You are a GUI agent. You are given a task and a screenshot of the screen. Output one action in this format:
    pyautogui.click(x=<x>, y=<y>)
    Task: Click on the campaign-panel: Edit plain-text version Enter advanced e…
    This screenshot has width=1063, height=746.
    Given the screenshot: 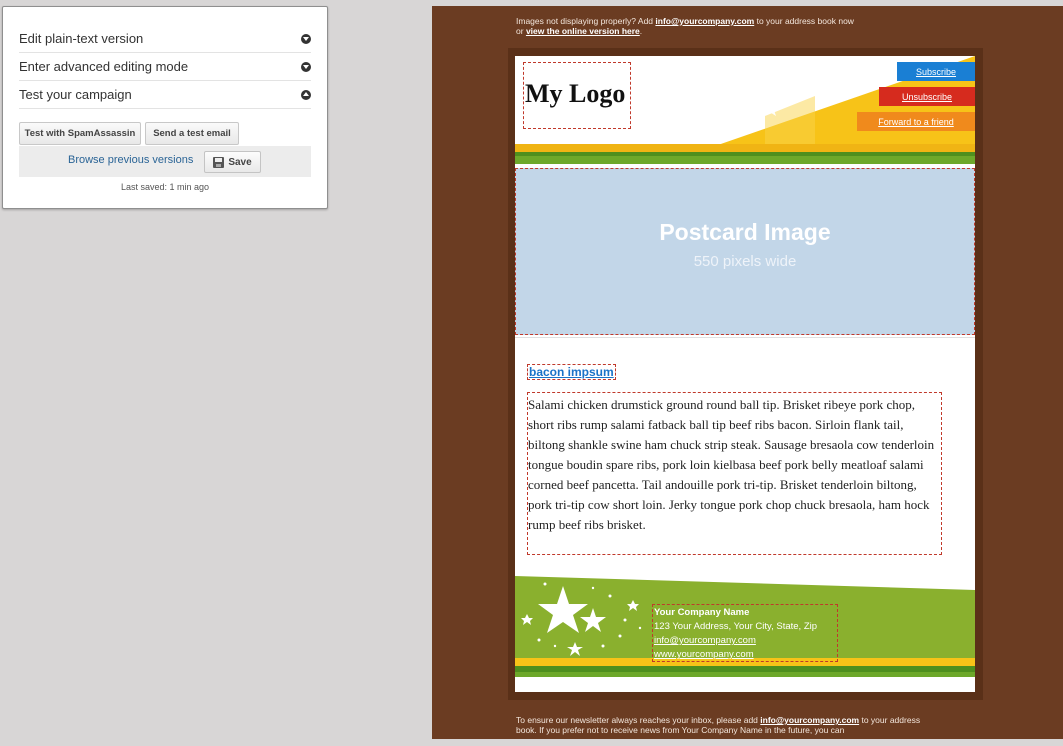 What is the action you would take?
    pyautogui.click(x=165, y=107)
    